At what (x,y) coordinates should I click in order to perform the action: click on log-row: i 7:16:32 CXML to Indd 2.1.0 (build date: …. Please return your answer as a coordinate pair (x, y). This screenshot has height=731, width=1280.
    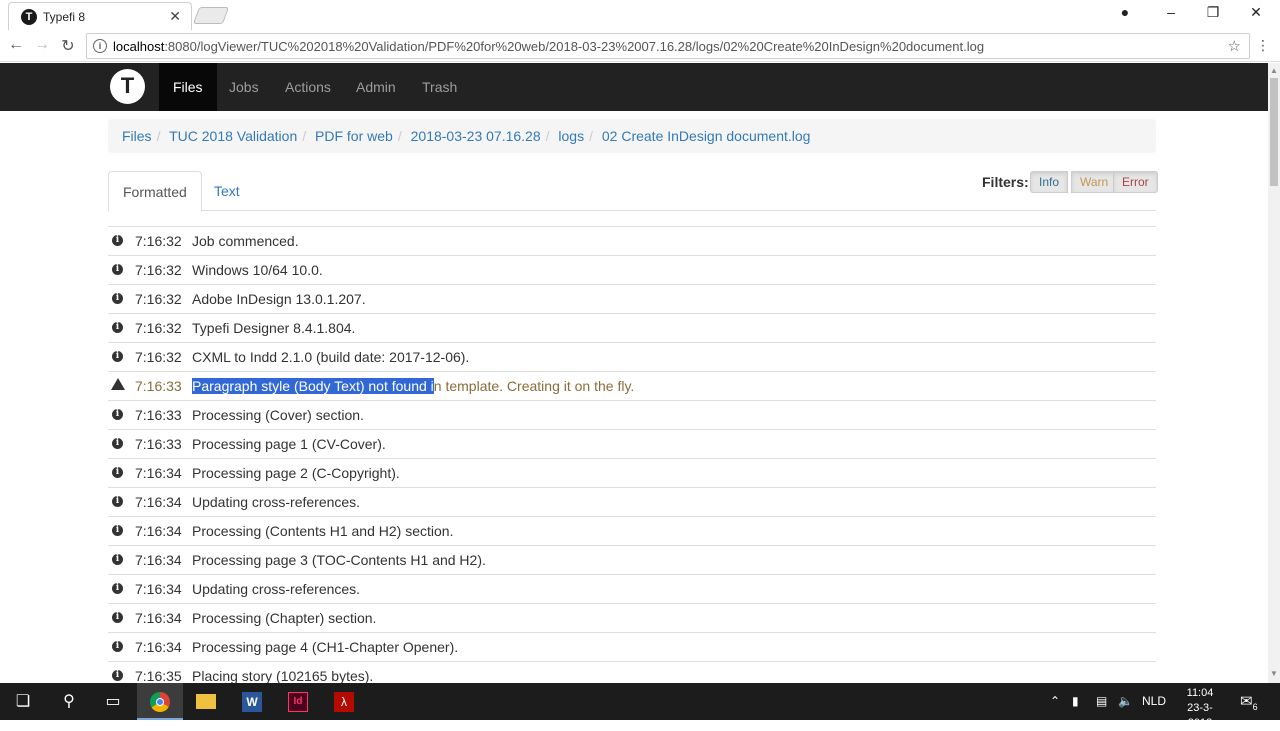
    Looking at the image, I should click on (632, 356).